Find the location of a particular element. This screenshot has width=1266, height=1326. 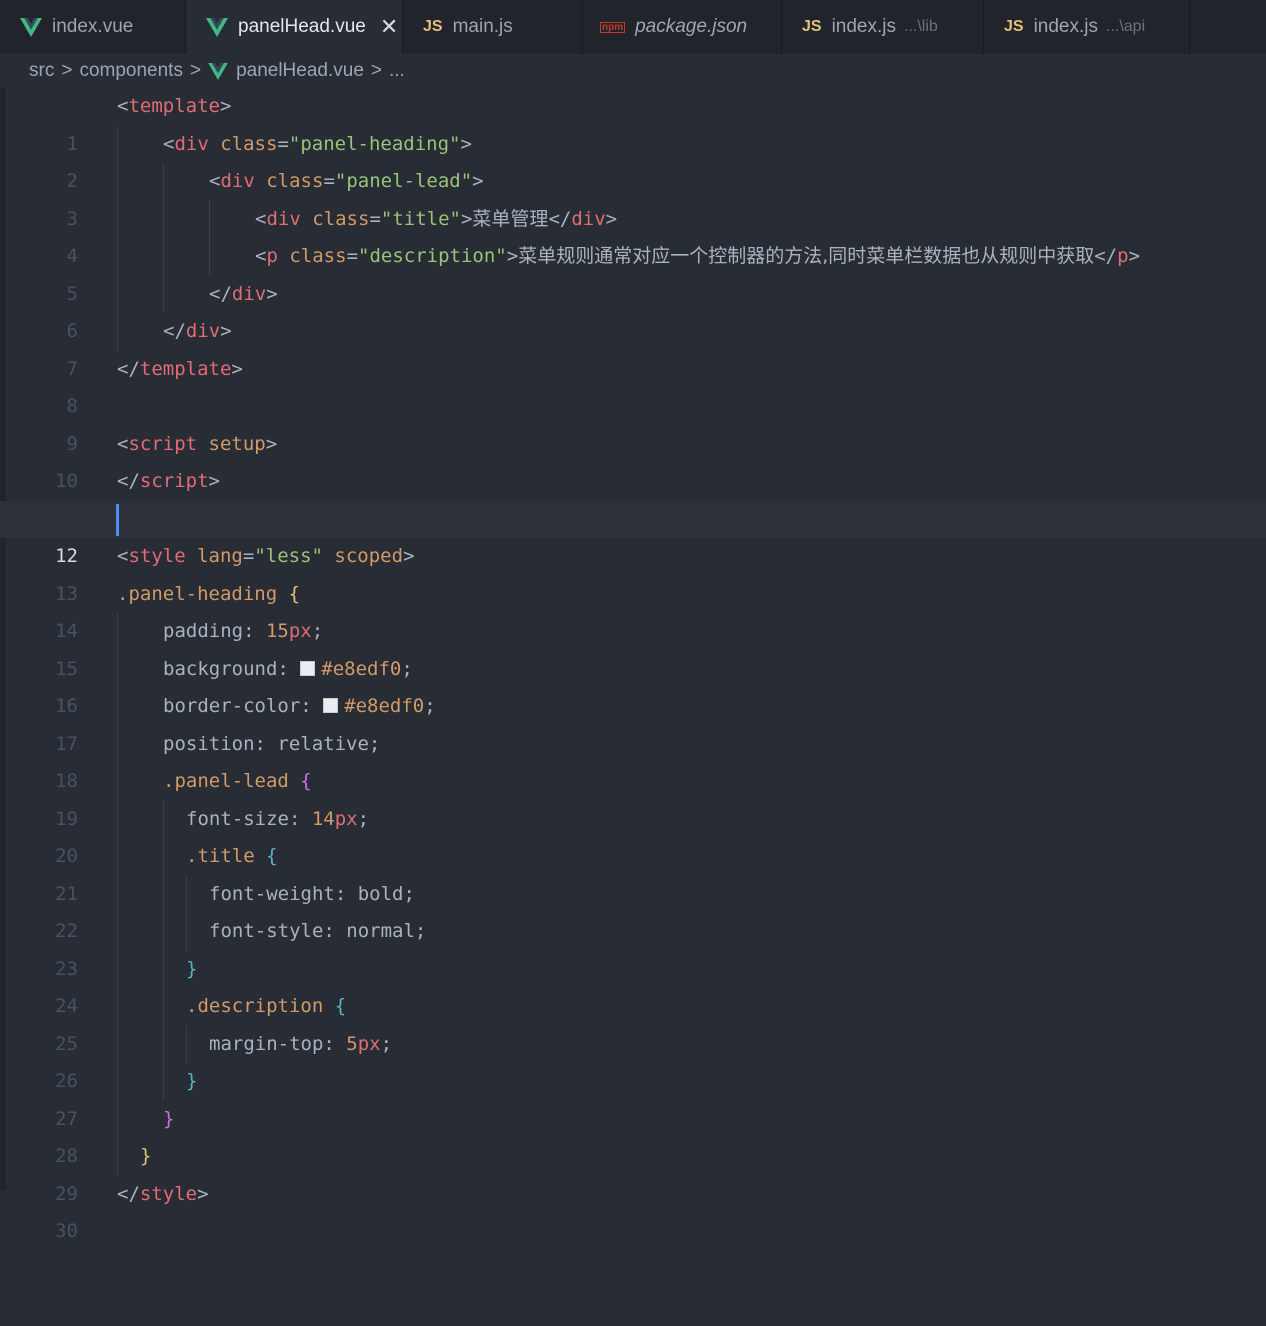

token: "title" is located at coordinates (420, 218).